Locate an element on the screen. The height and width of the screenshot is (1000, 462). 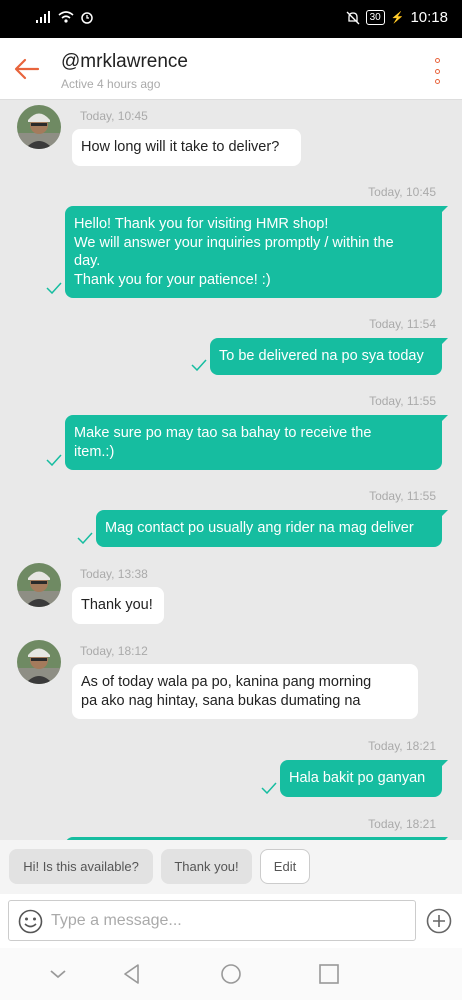
emoji-icon is located at coordinates (30, 921).